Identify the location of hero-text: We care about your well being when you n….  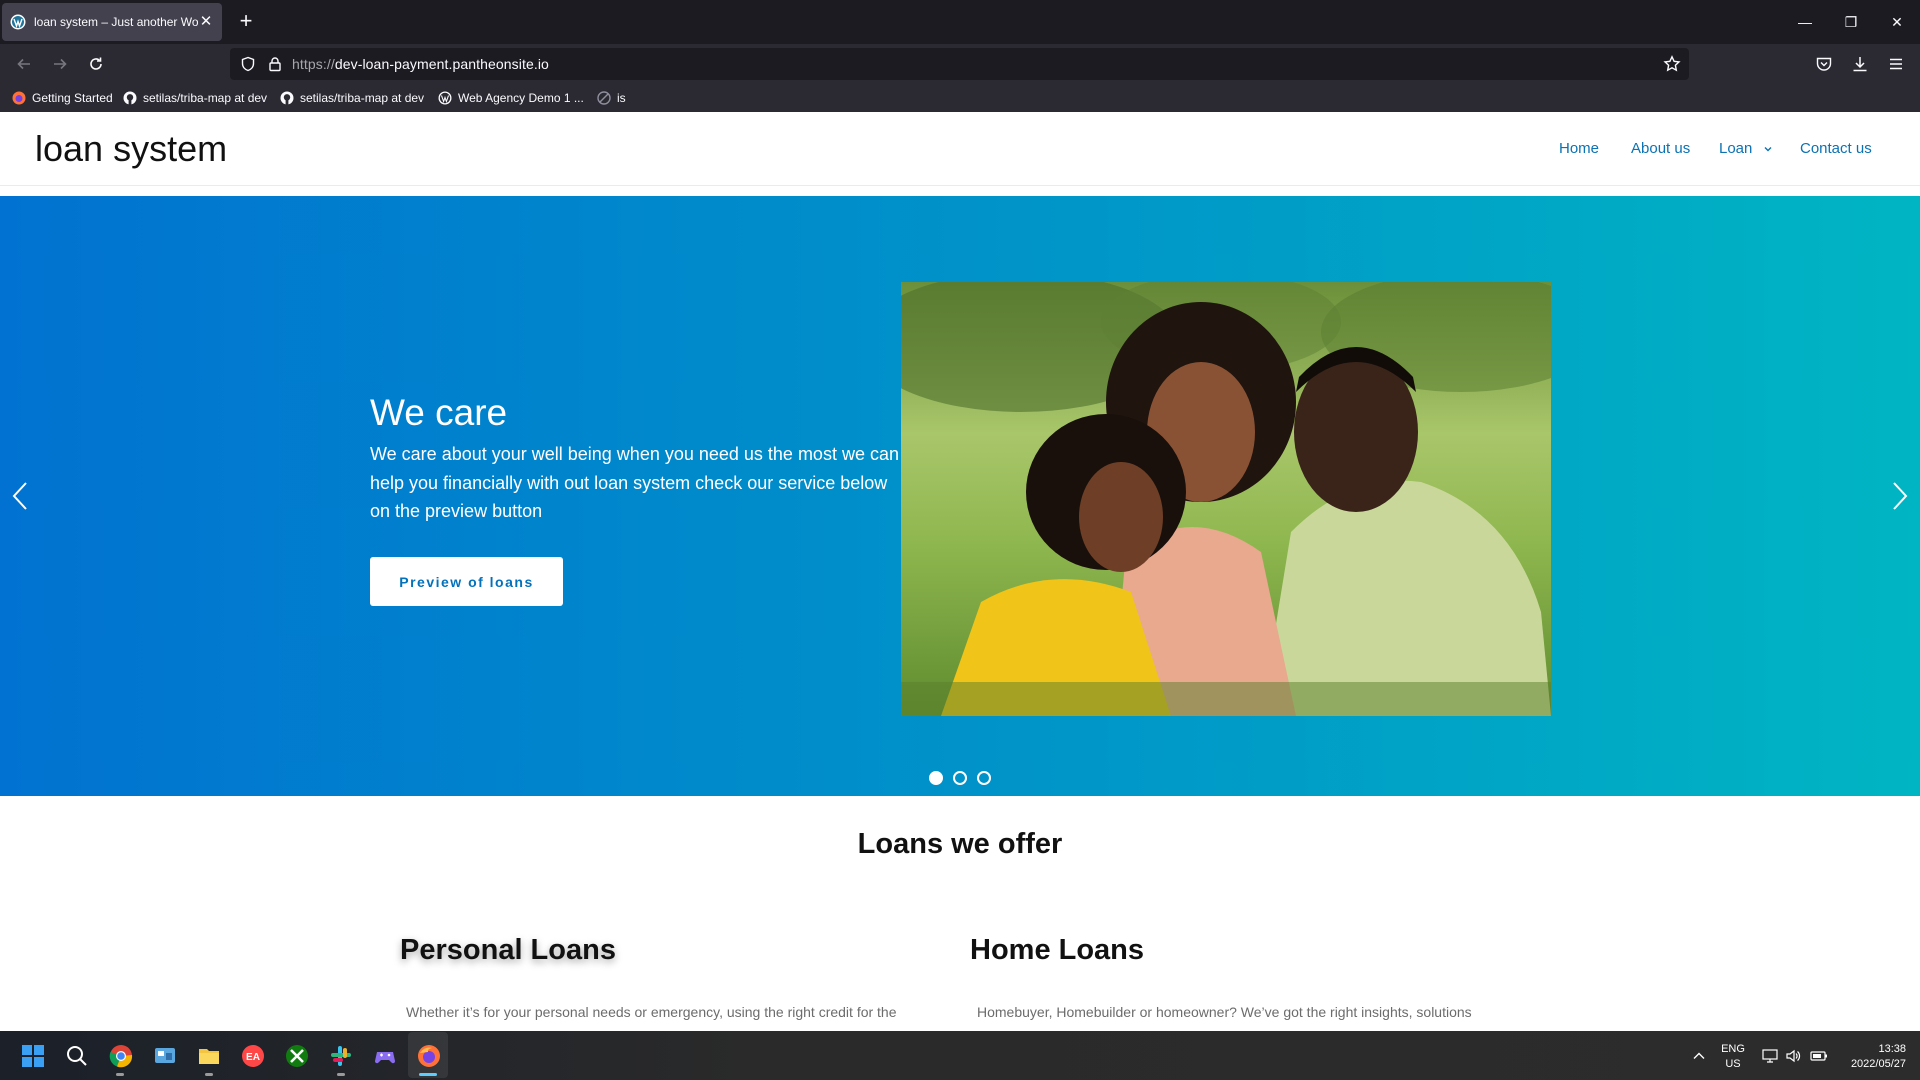
(634, 482).